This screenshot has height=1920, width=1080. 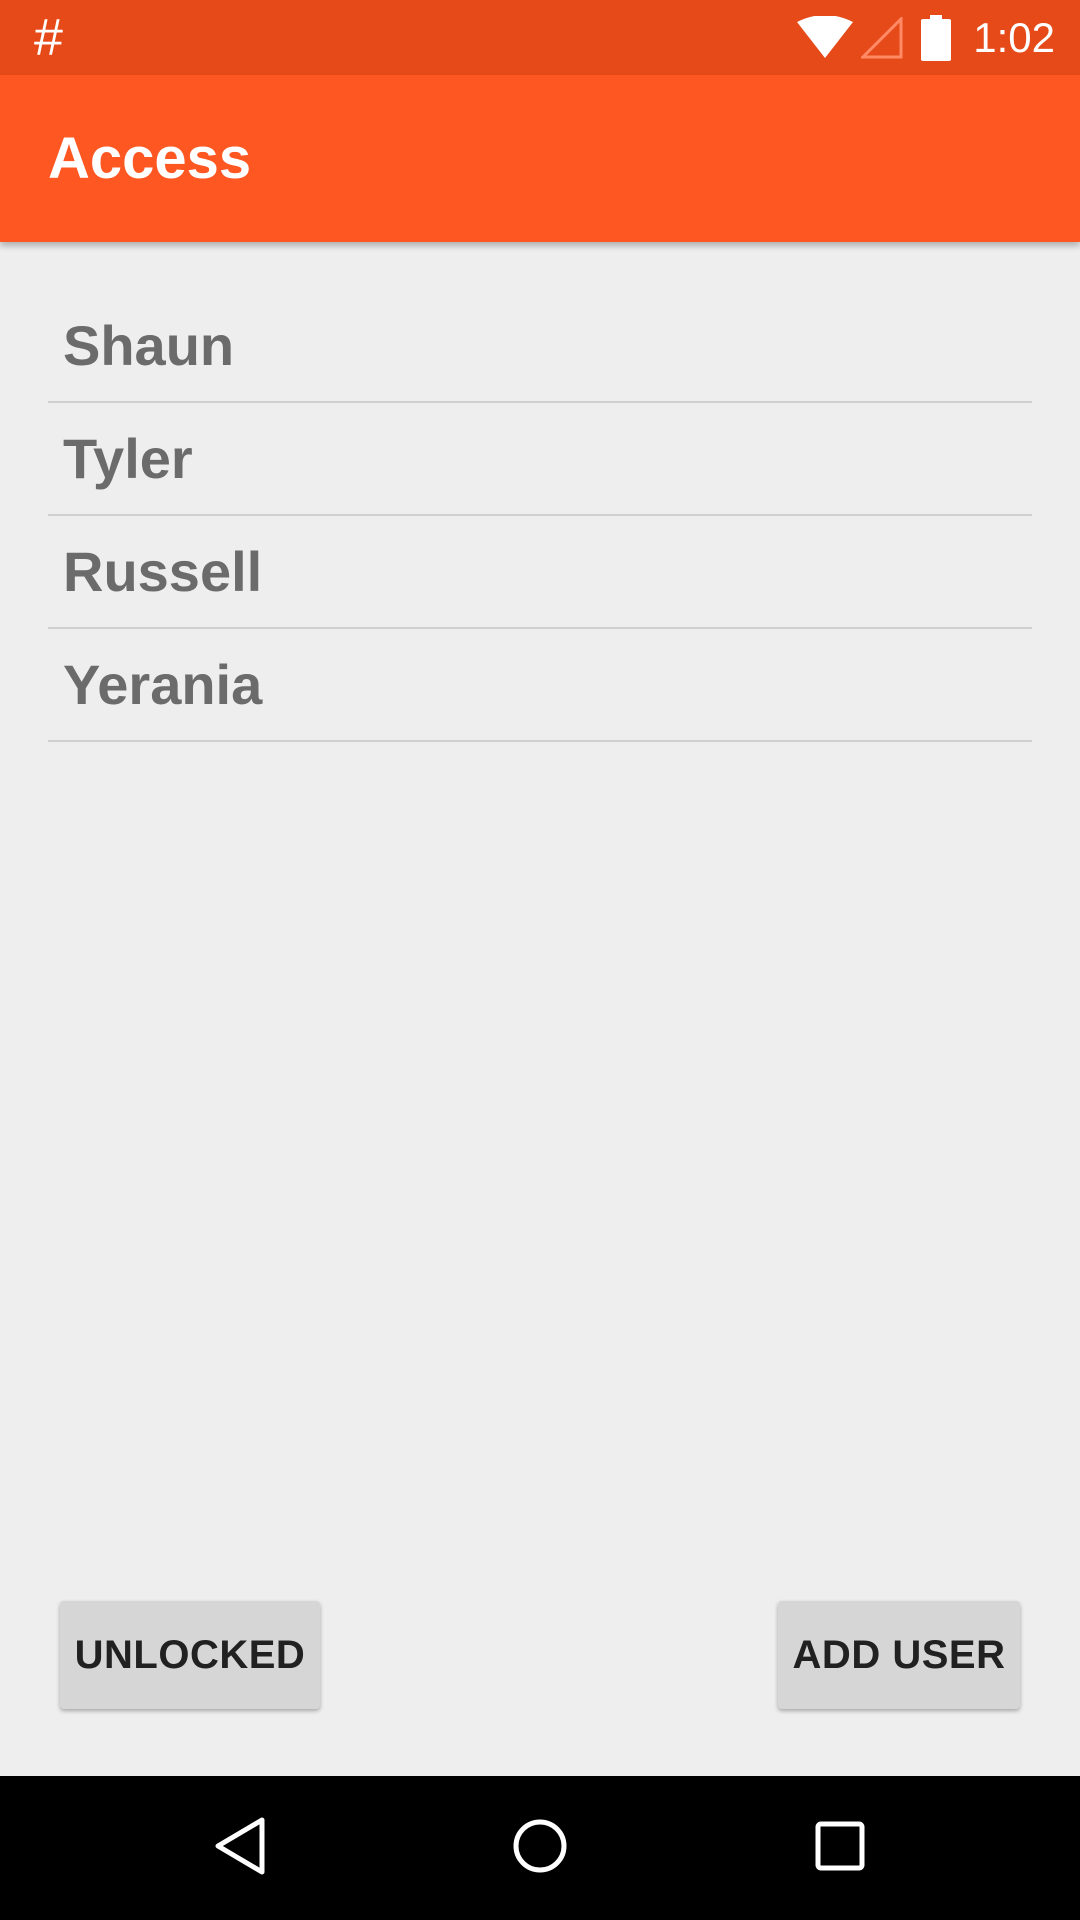 I want to click on recents-button, so click(x=840, y=1848).